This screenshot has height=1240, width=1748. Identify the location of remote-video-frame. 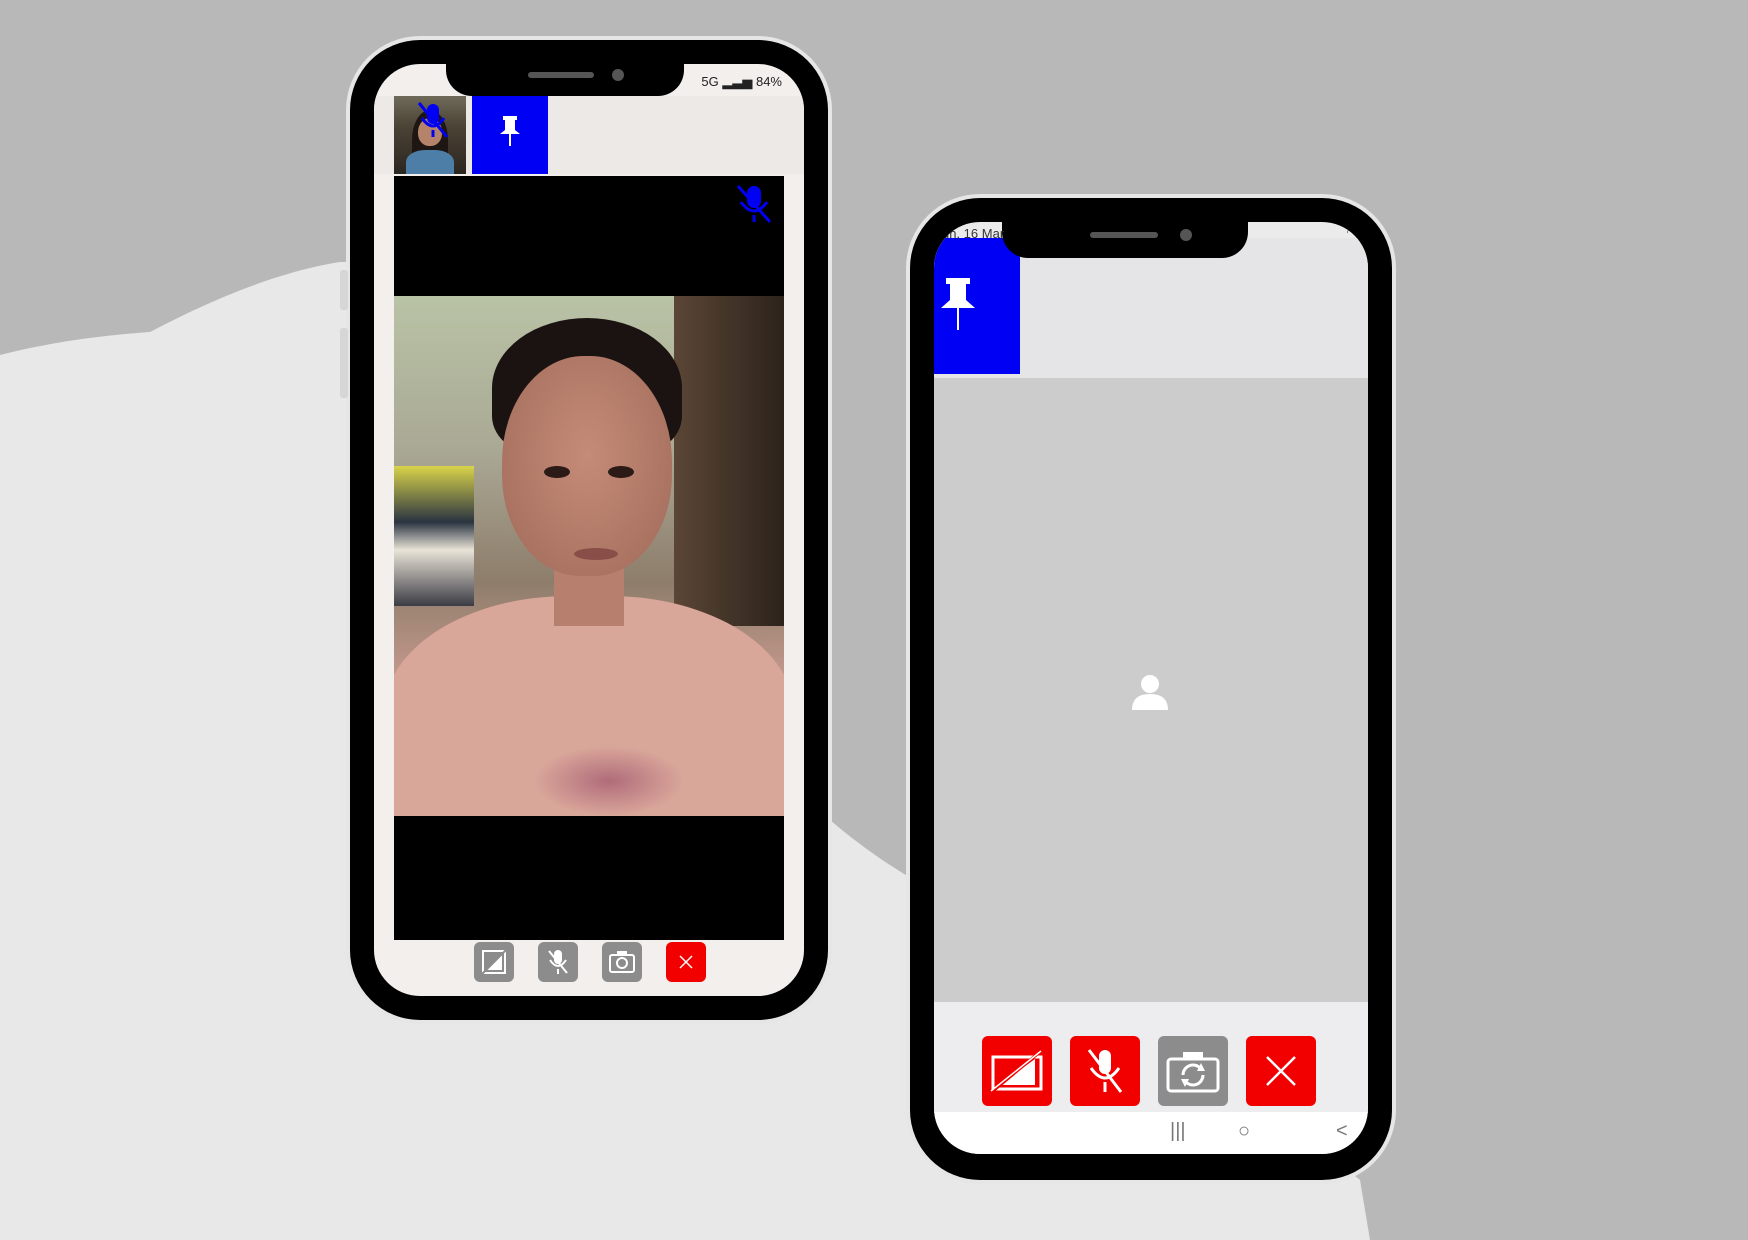
(589, 556).